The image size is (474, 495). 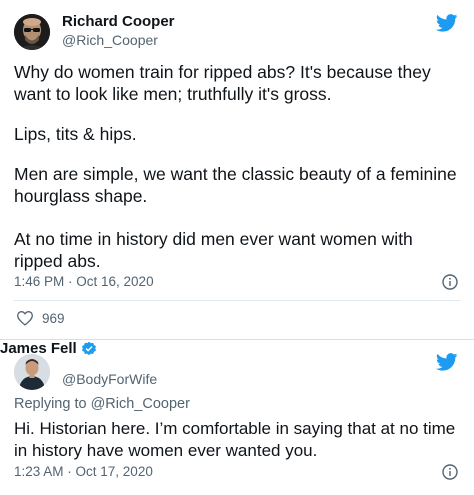 I want to click on replying-to: Replying to @Rich_Cooper, so click(x=102, y=404).